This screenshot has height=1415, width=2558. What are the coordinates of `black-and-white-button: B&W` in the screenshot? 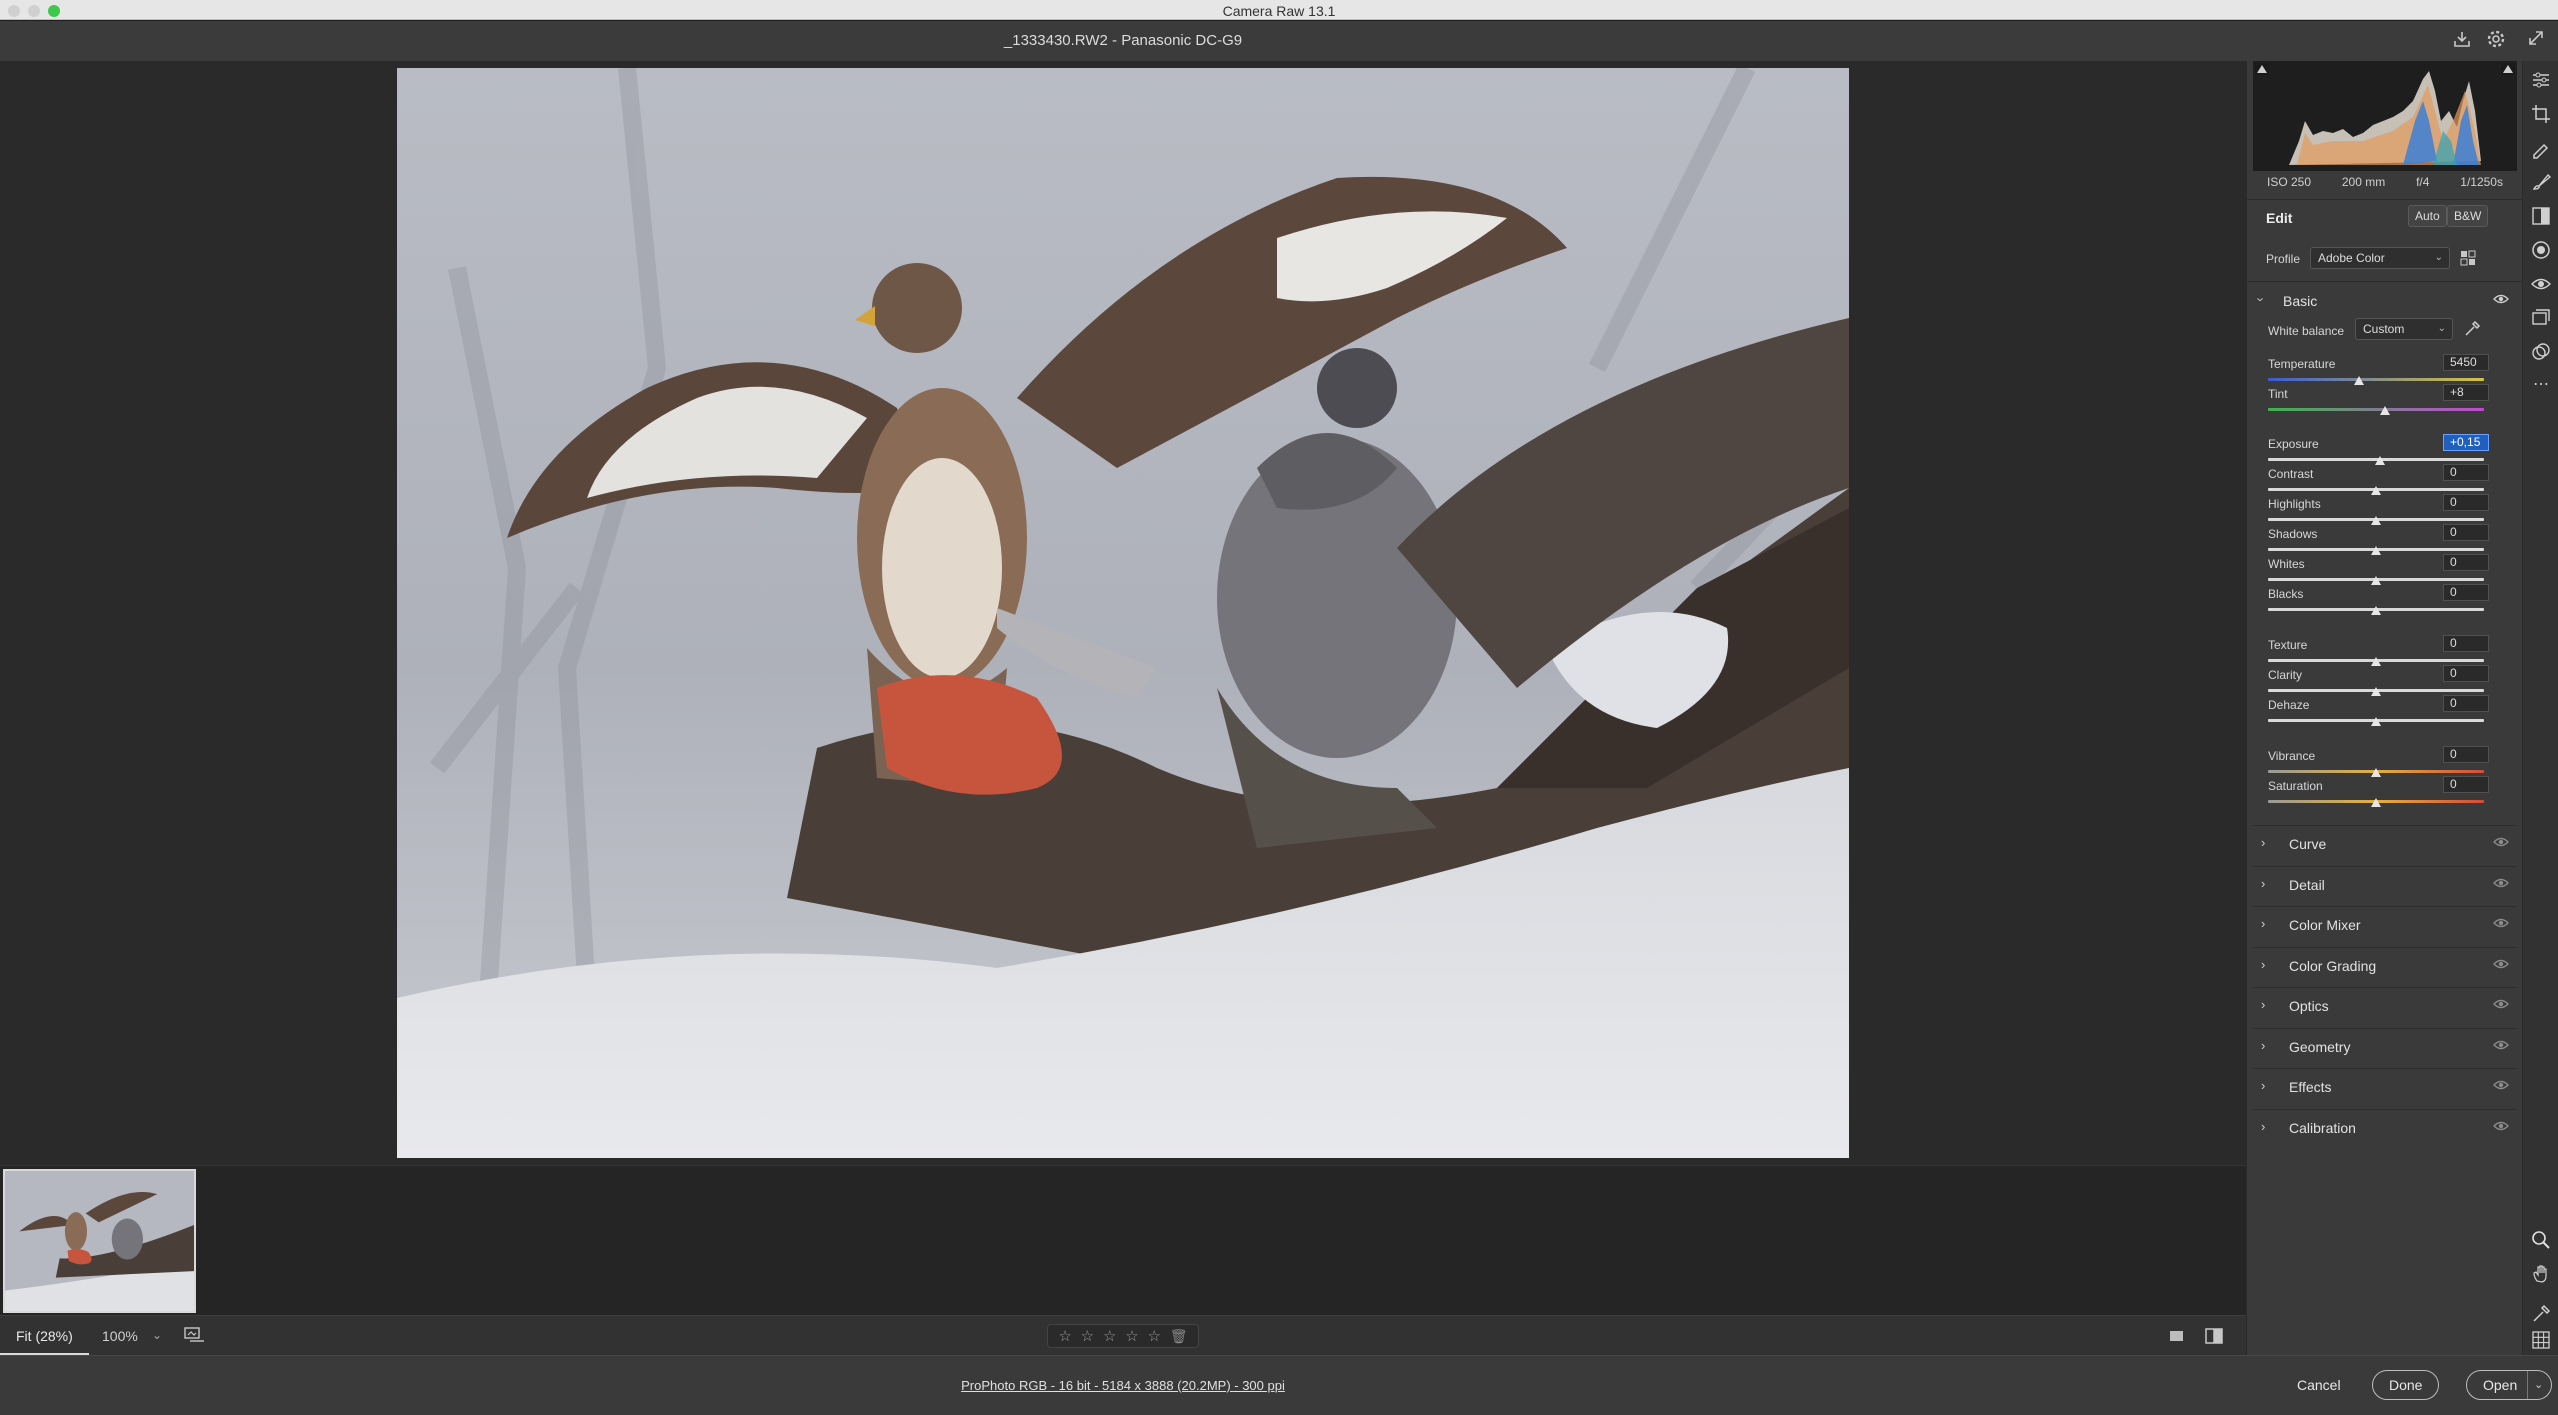 It's located at (2468, 216).